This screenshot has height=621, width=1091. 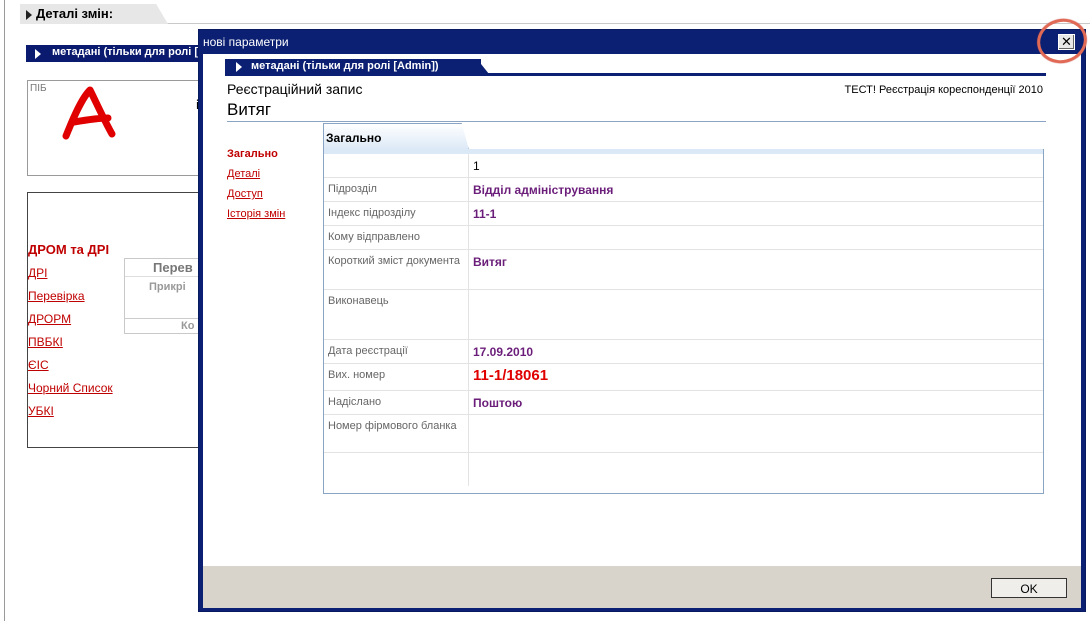 I want to click on details-tab-label: Деталі змін:, so click(x=75, y=13).